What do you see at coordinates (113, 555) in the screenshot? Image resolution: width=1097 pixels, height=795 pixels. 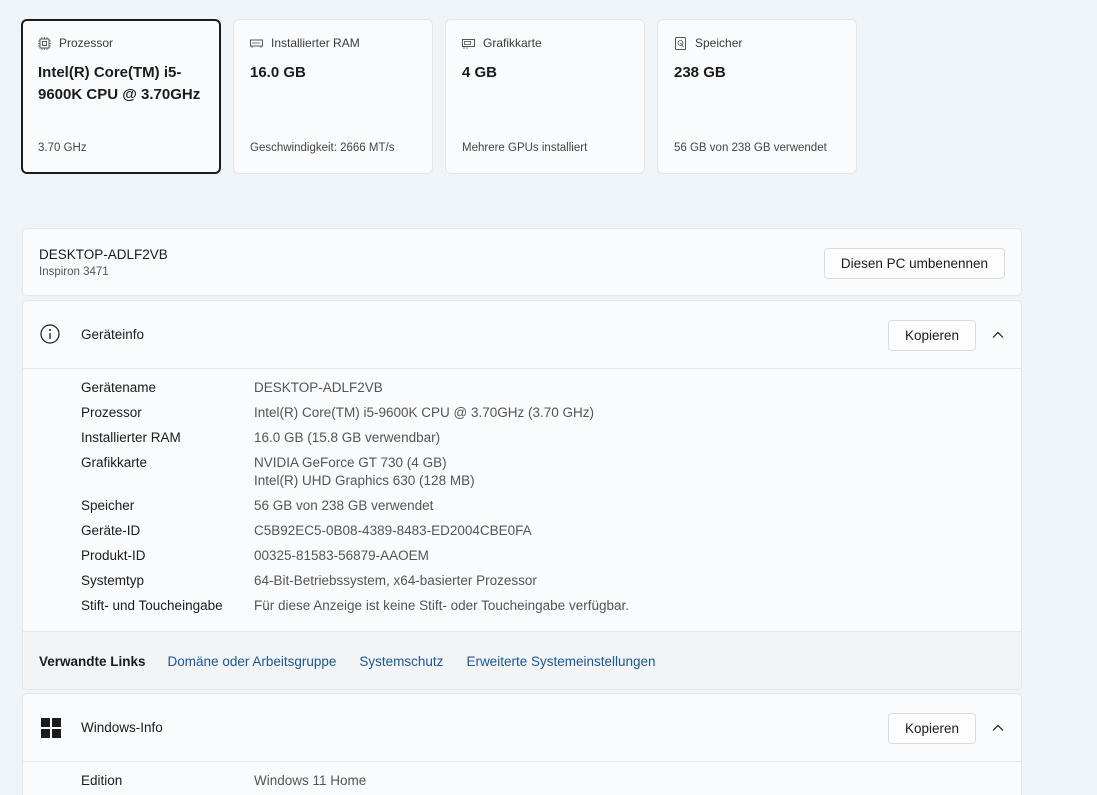 I see `info-key: Produkt-ID` at bounding box center [113, 555].